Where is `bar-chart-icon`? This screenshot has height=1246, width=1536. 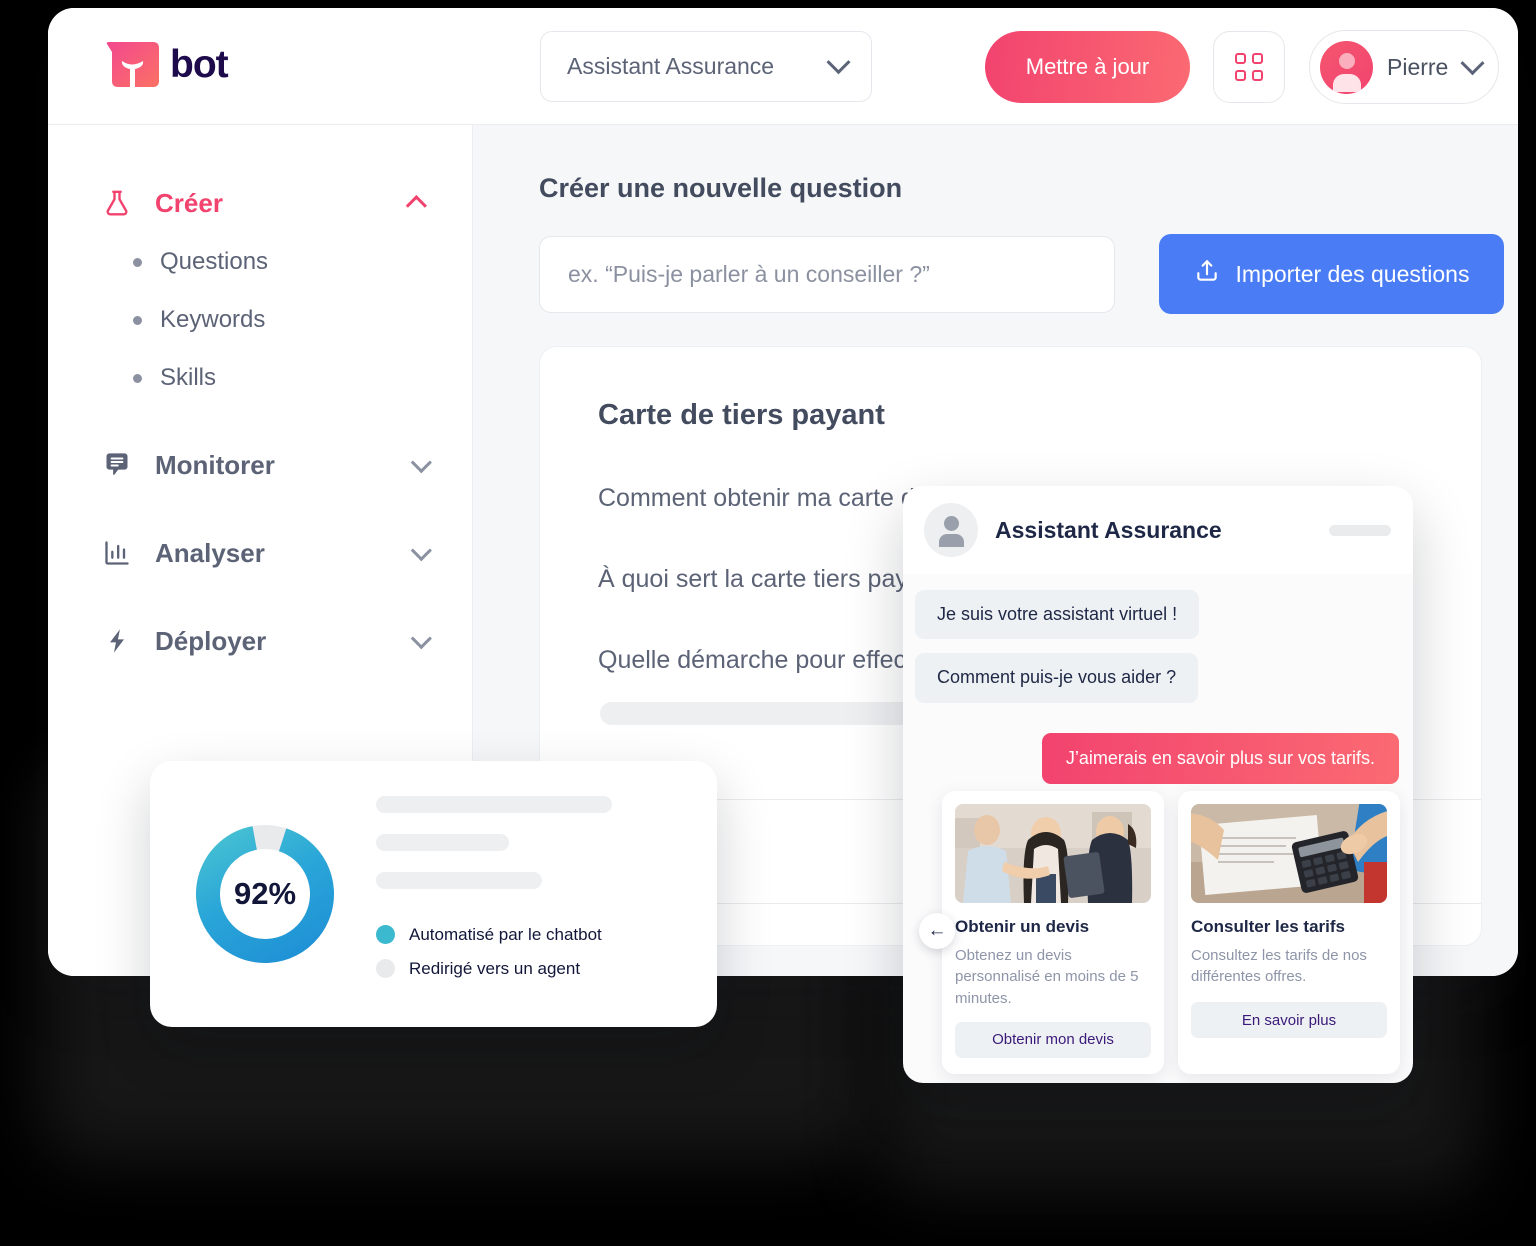 bar-chart-icon is located at coordinates (117, 553).